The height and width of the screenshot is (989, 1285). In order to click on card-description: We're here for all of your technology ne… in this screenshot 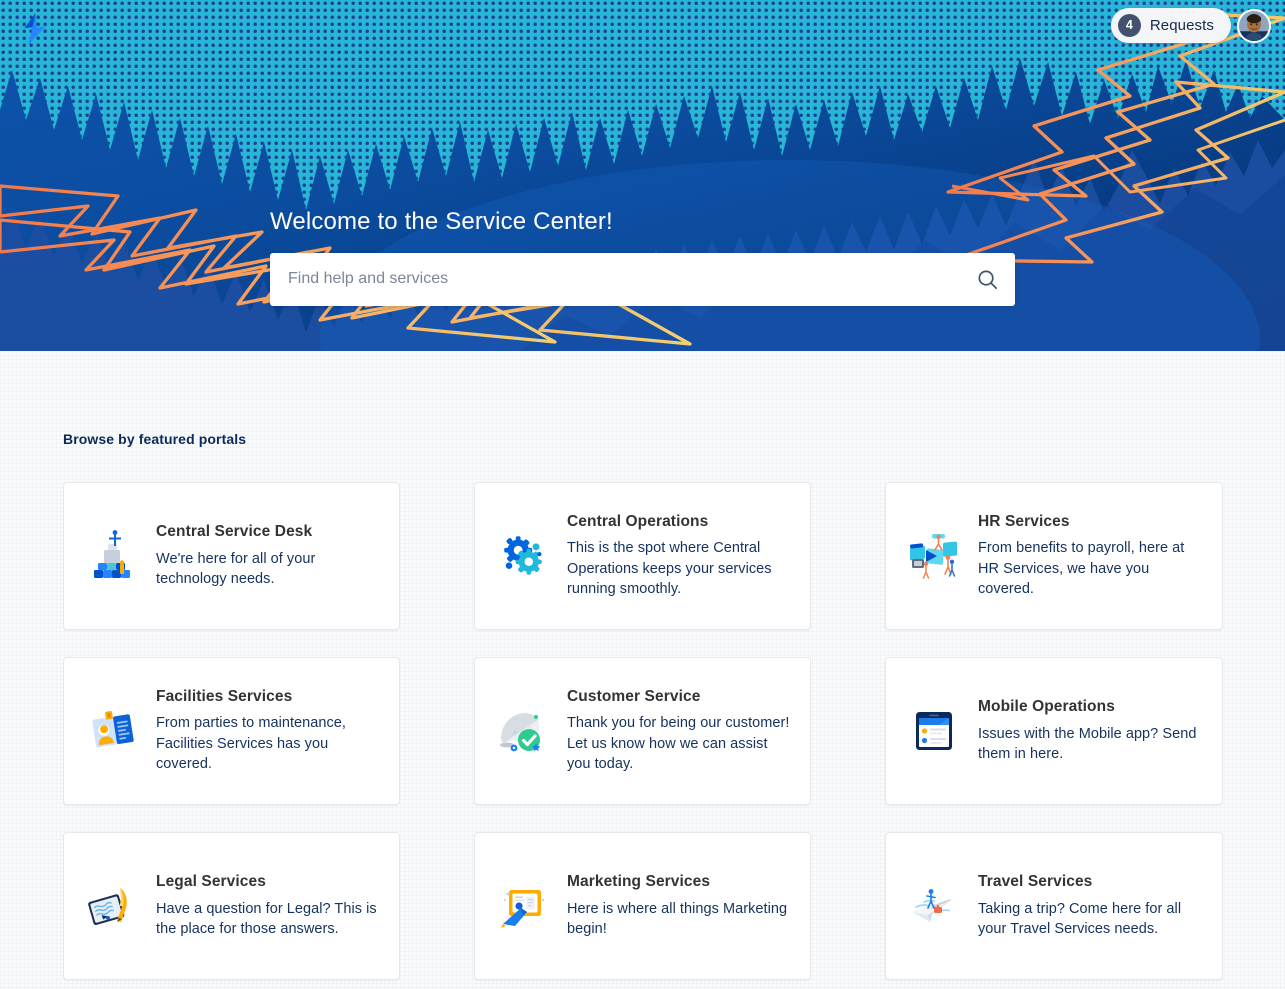, I will do `click(236, 569)`.